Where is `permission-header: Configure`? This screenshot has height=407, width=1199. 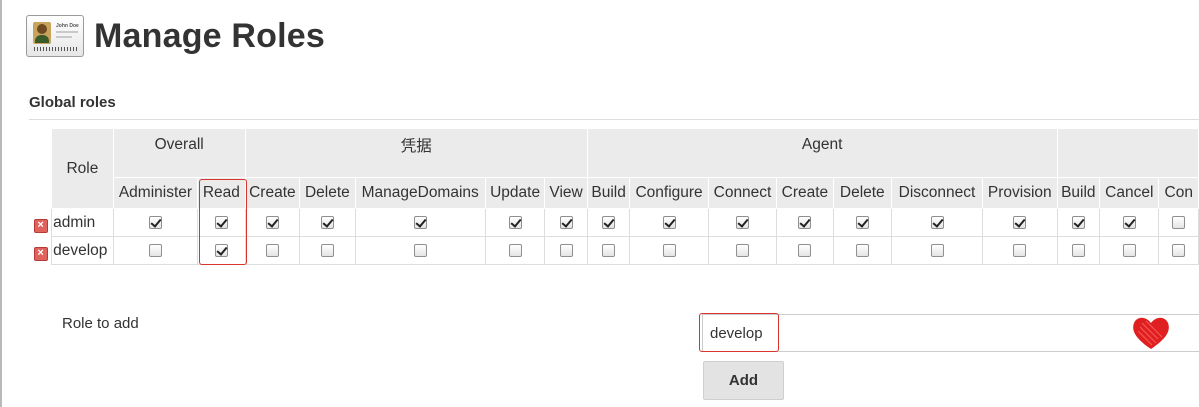
permission-header: Configure is located at coordinates (669, 193).